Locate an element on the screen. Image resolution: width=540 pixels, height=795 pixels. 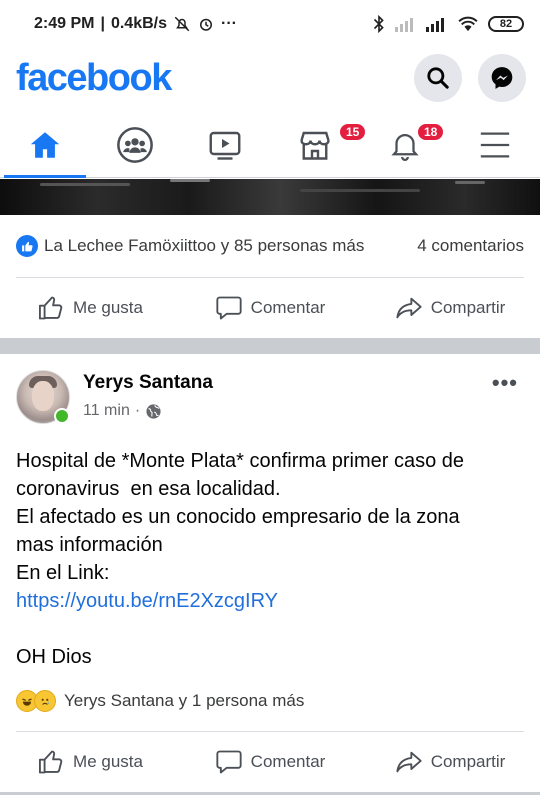
app-header: facebook is located at coordinates (270, 78).